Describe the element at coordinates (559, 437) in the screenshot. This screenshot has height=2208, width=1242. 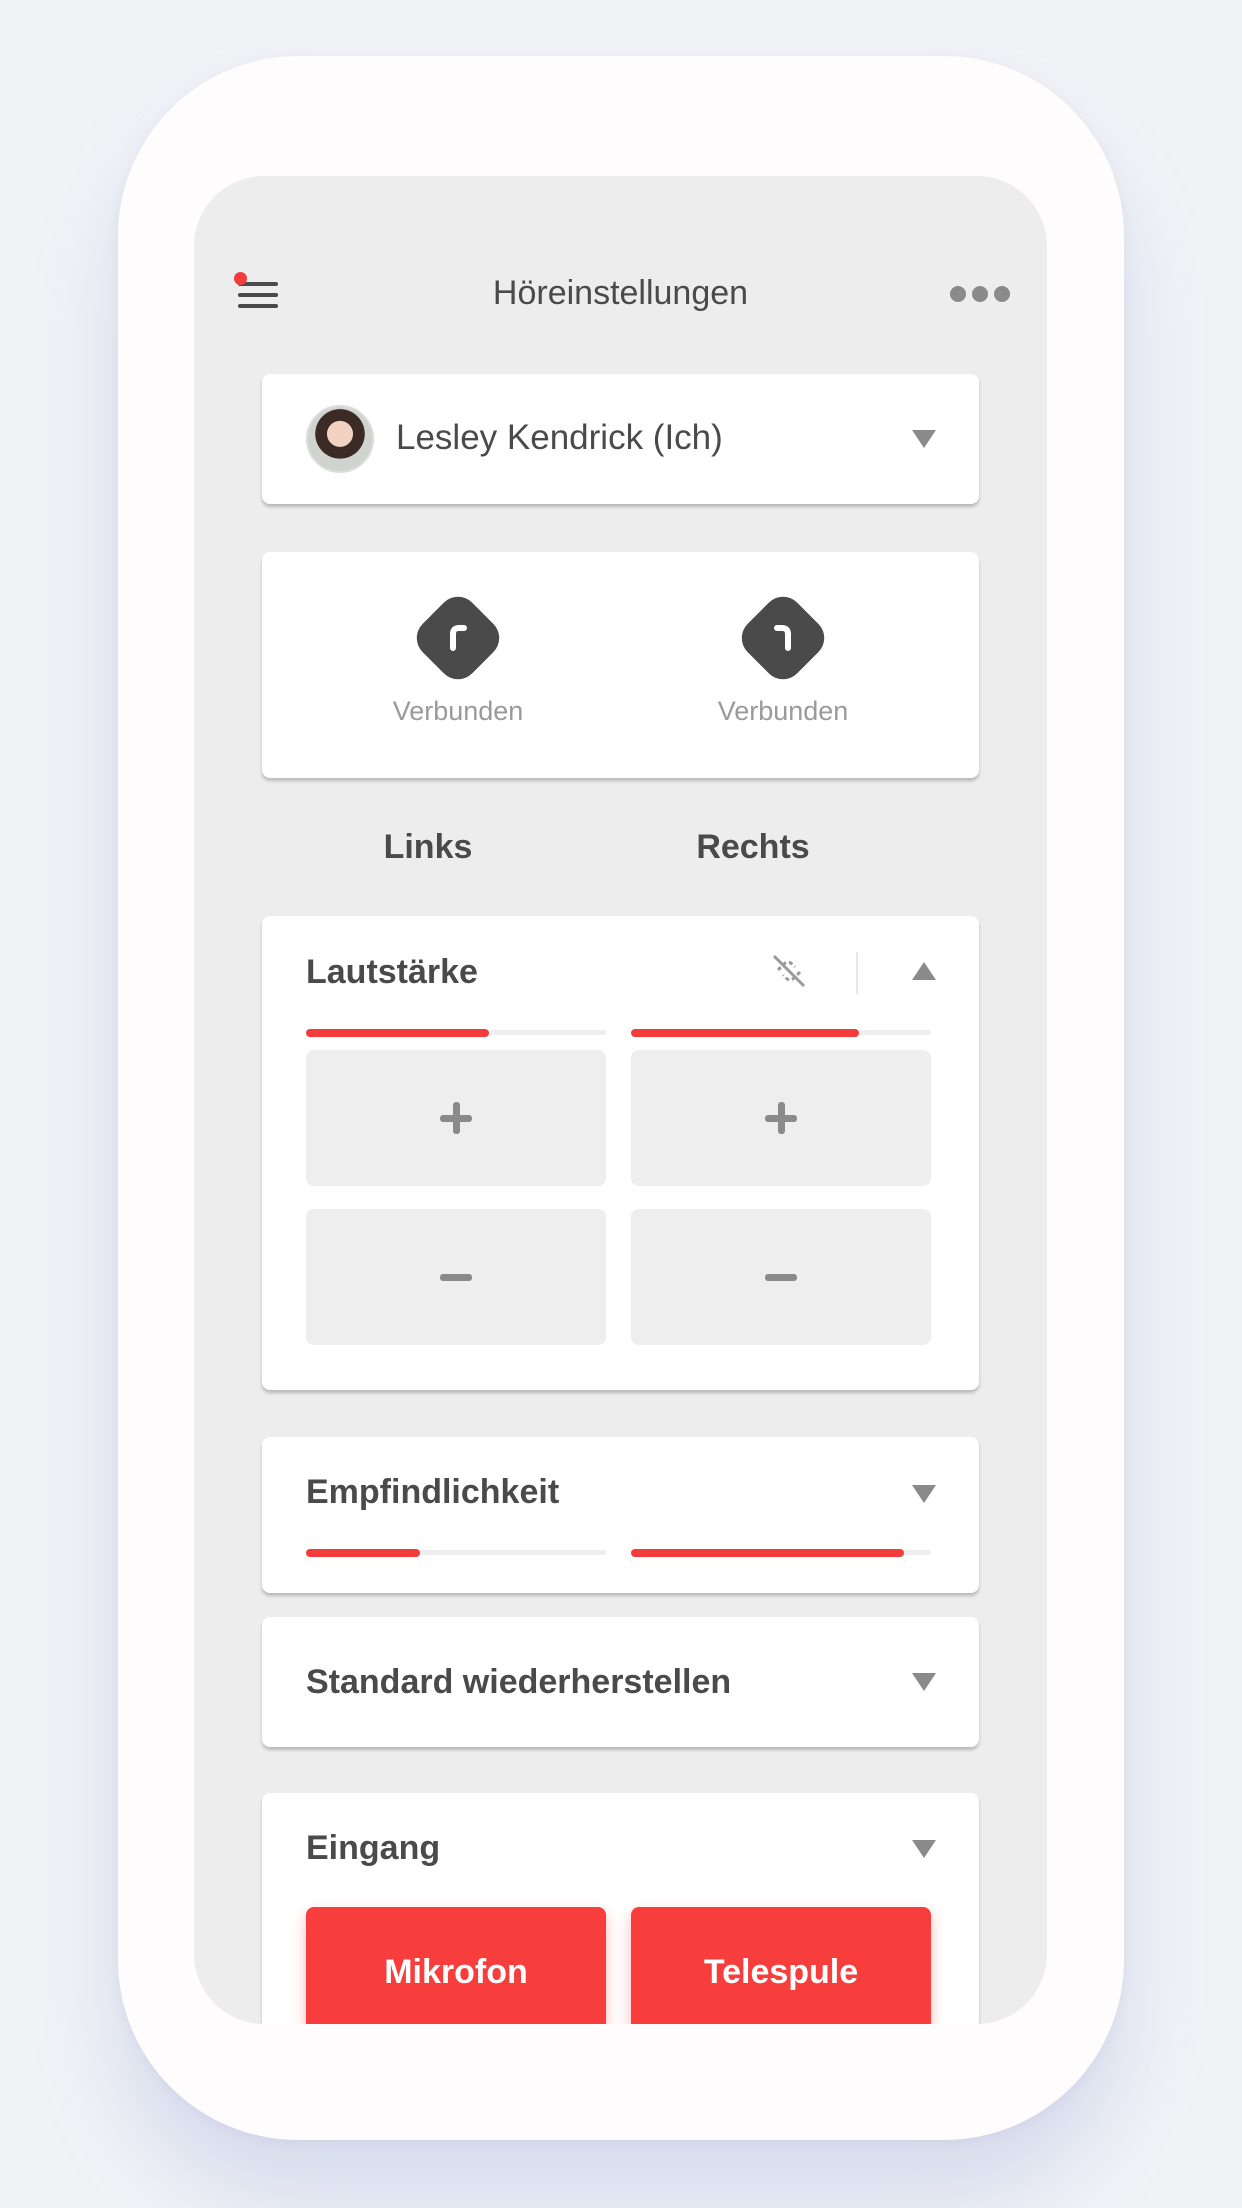
I see `profile-name: Lesley Kendrick (Ich)` at that location.